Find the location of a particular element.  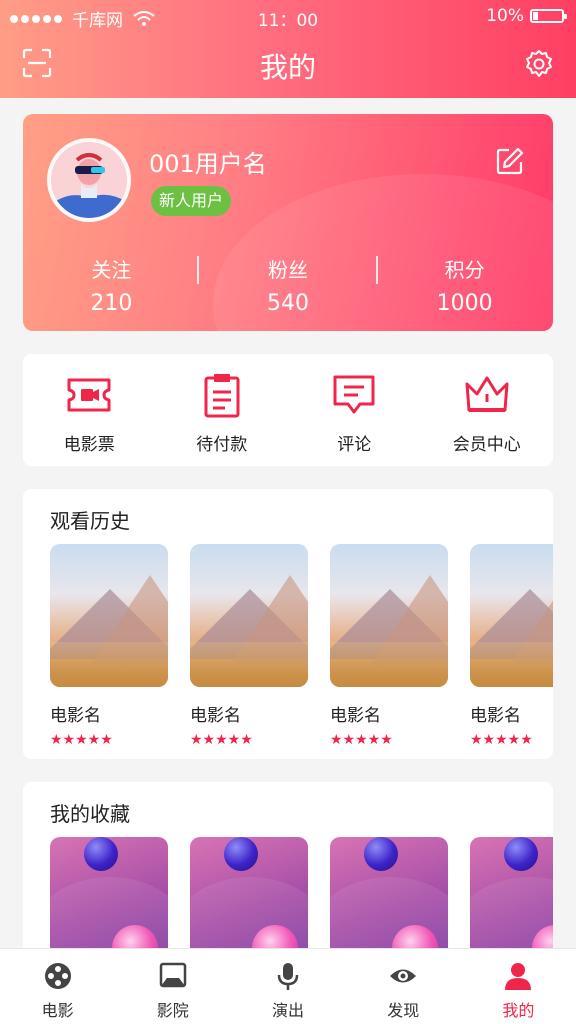

stat-fans: 粉丝 540 is located at coordinates (288, 285).